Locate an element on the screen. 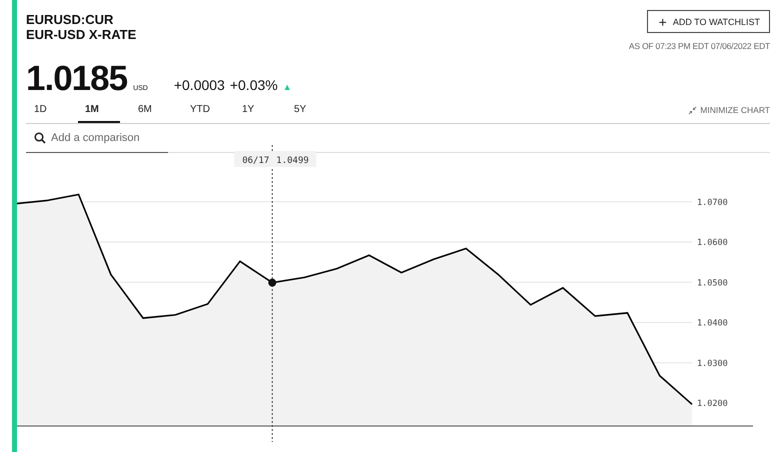 Image resolution: width=780 pixels, height=452 pixels. percent-change: +0.03% is located at coordinates (254, 85).